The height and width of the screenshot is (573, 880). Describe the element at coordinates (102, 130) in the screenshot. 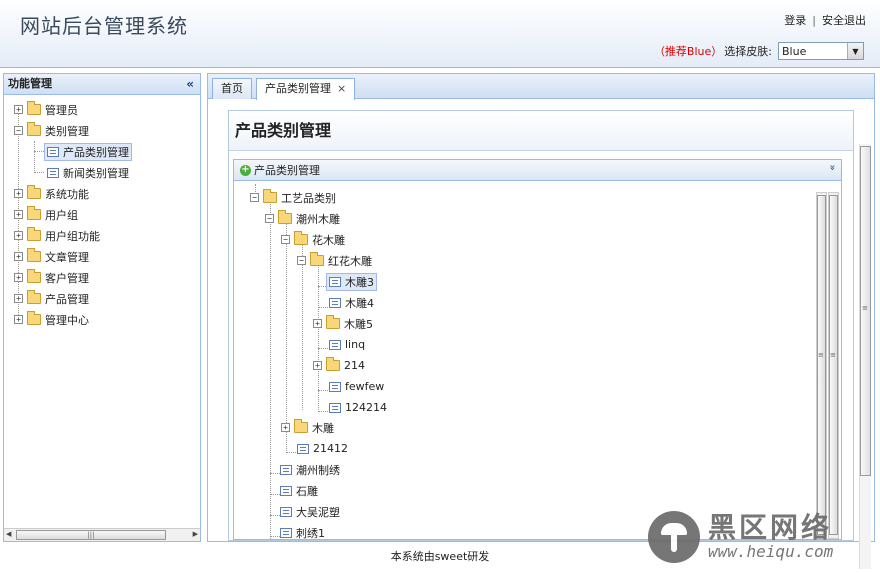

I see `sidebar-item-category-mgmt: − 类别管理` at that location.